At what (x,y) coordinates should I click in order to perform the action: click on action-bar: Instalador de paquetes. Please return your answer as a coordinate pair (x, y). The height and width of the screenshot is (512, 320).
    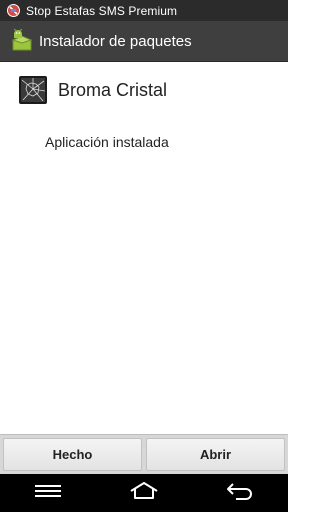
    Looking at the image, I should click on (144, 41).